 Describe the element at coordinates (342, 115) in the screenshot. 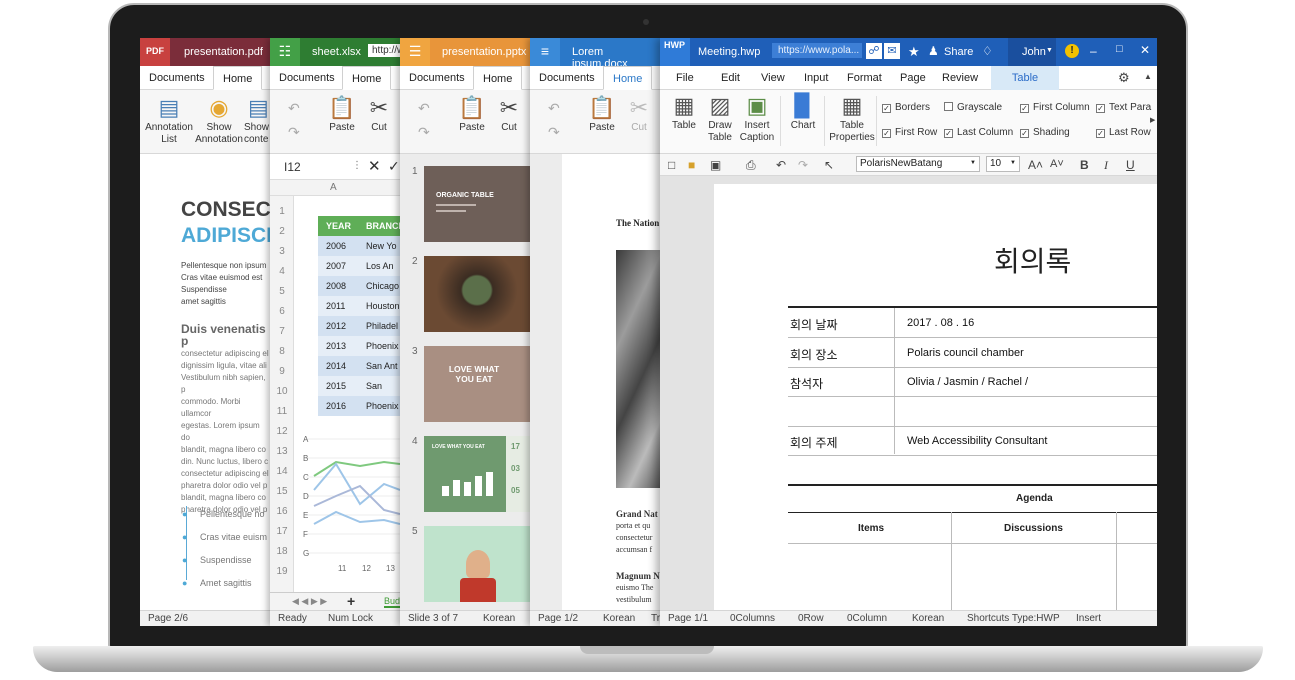

I see `paste-button: 📋 Paste` at that location.